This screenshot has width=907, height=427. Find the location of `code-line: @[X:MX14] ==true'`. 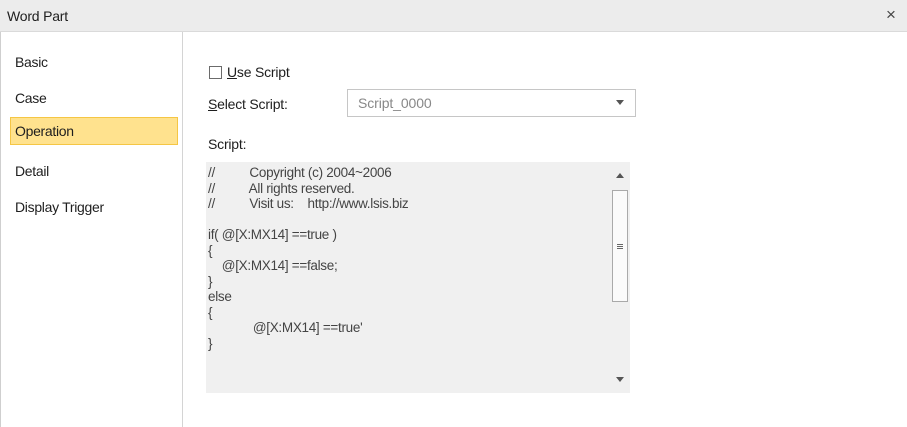

code-line: @[X:MX14] ==true' is located at coordinates (285, 327).